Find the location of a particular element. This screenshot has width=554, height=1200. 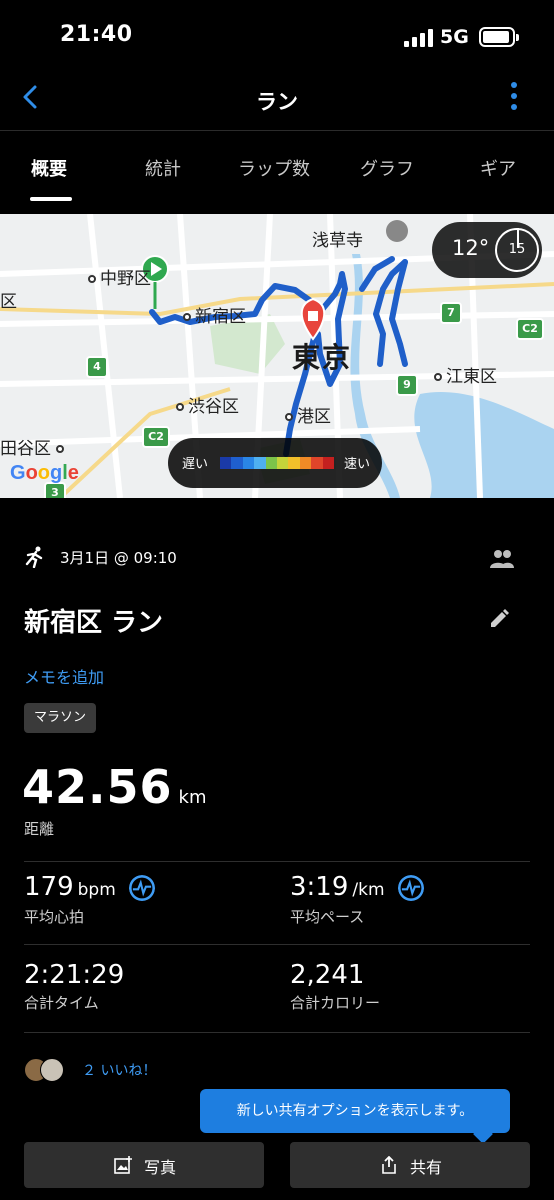

temperature-value: 12° is located at coordinates (471, 248).